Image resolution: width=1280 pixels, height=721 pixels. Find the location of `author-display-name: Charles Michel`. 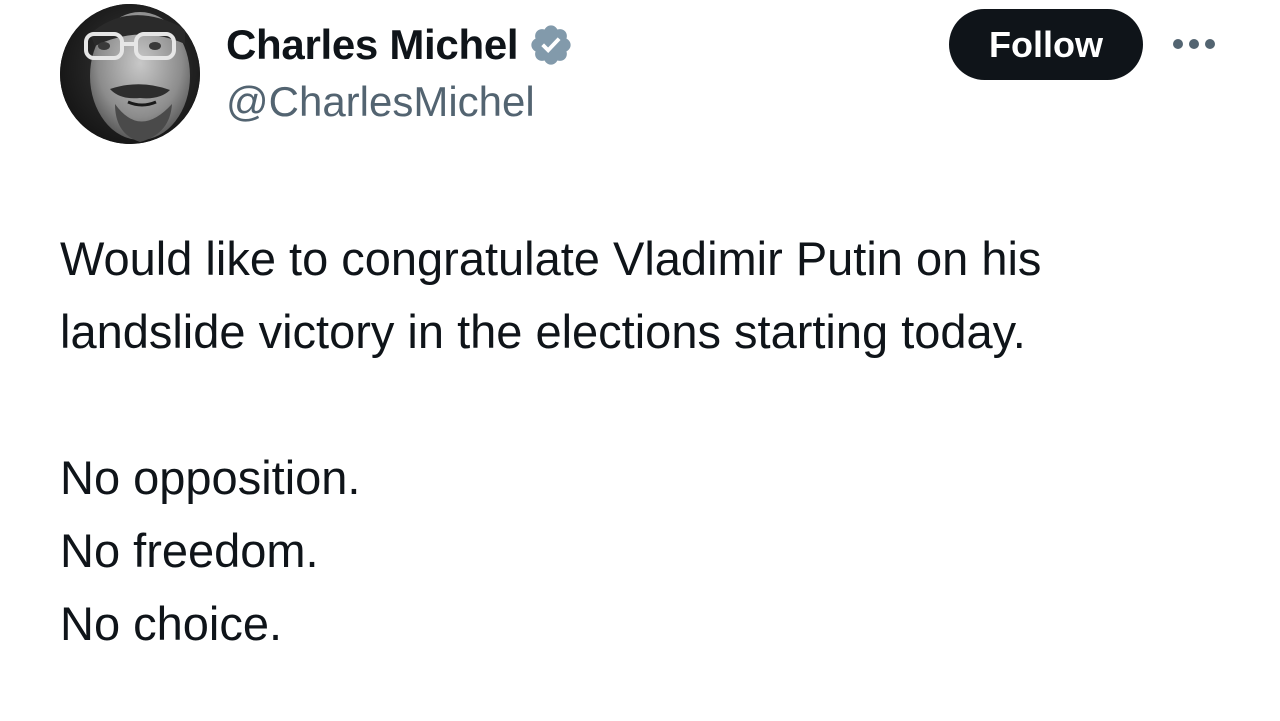

author-display-name: Charles Michel is located at coordinates (372, 45).